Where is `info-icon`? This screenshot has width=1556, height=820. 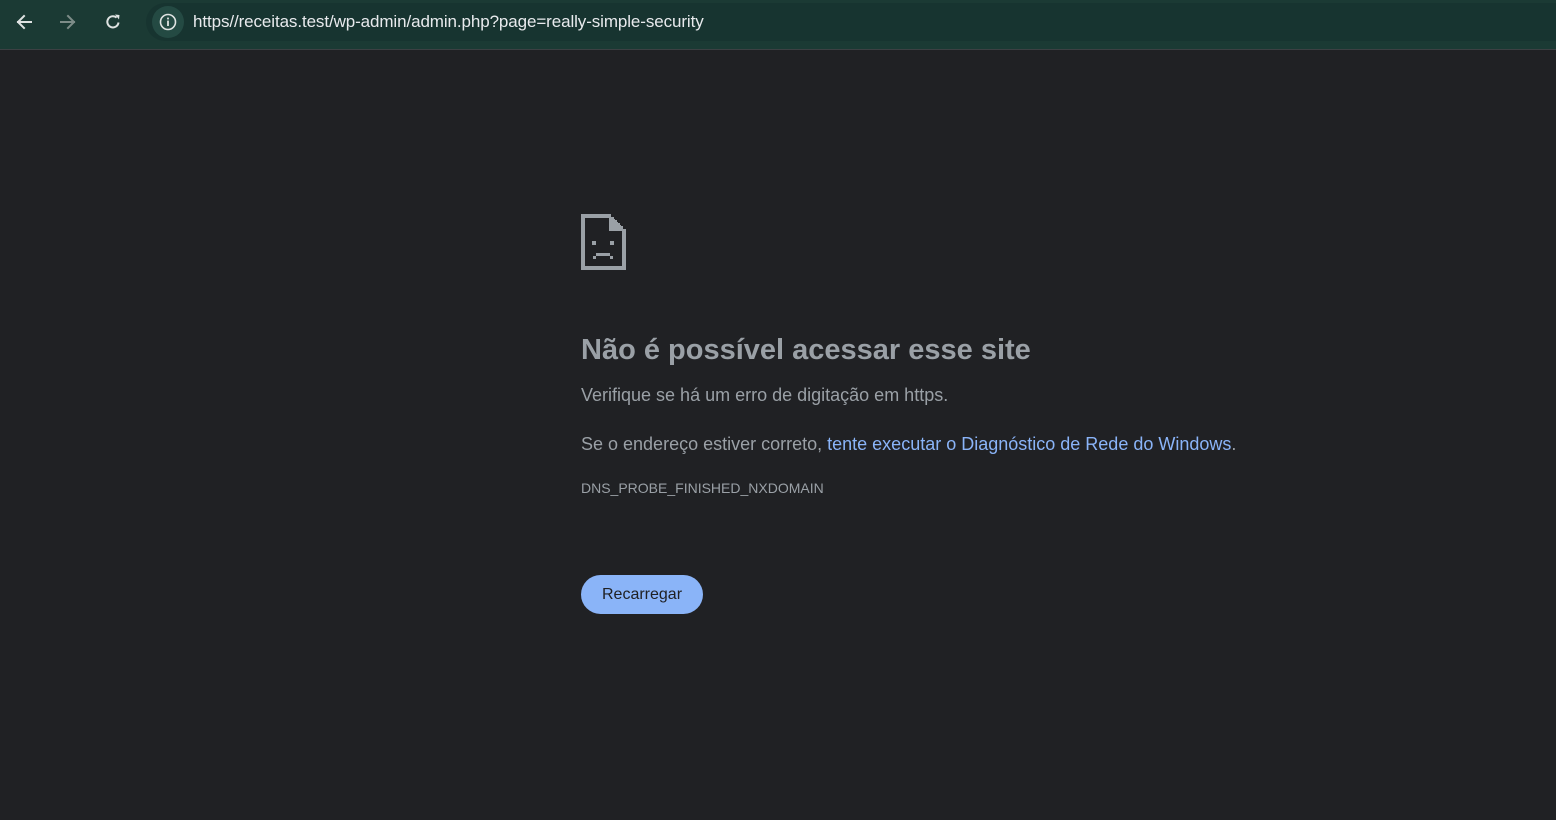
info-icon is located at coordinates (168, 22).